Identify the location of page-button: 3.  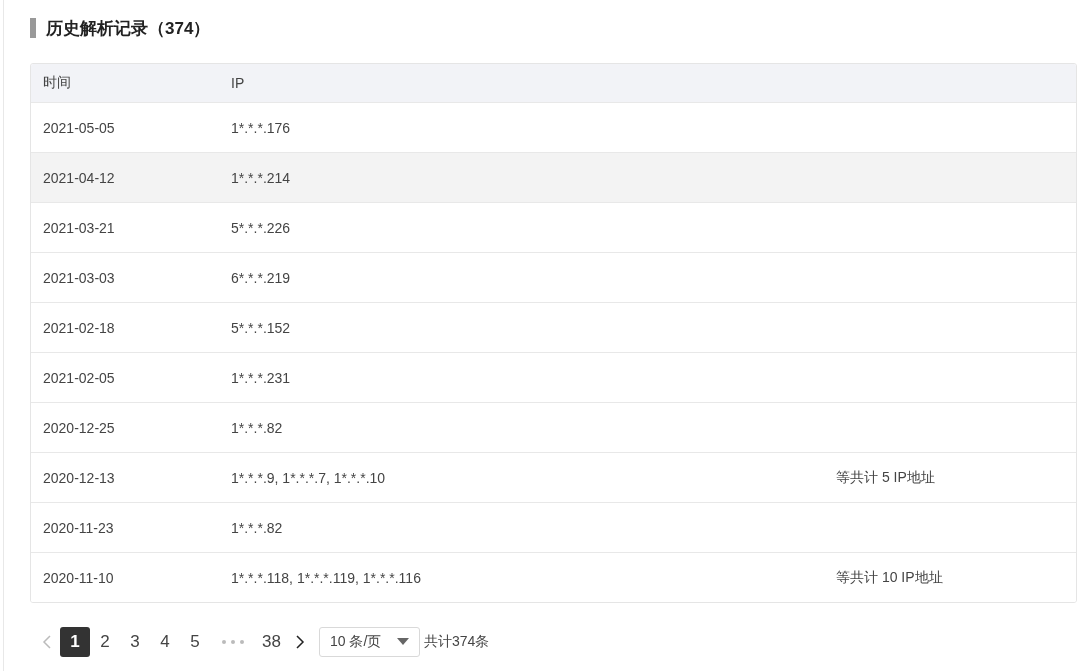
(135, 642).